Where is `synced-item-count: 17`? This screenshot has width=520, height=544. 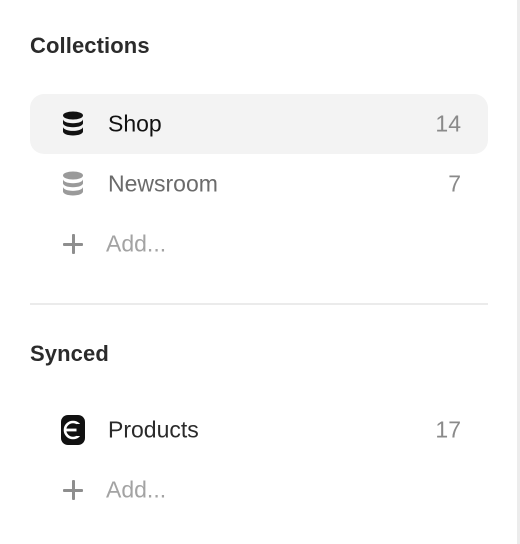
synced-item-count: 17 is located at coordinates (448, 429).